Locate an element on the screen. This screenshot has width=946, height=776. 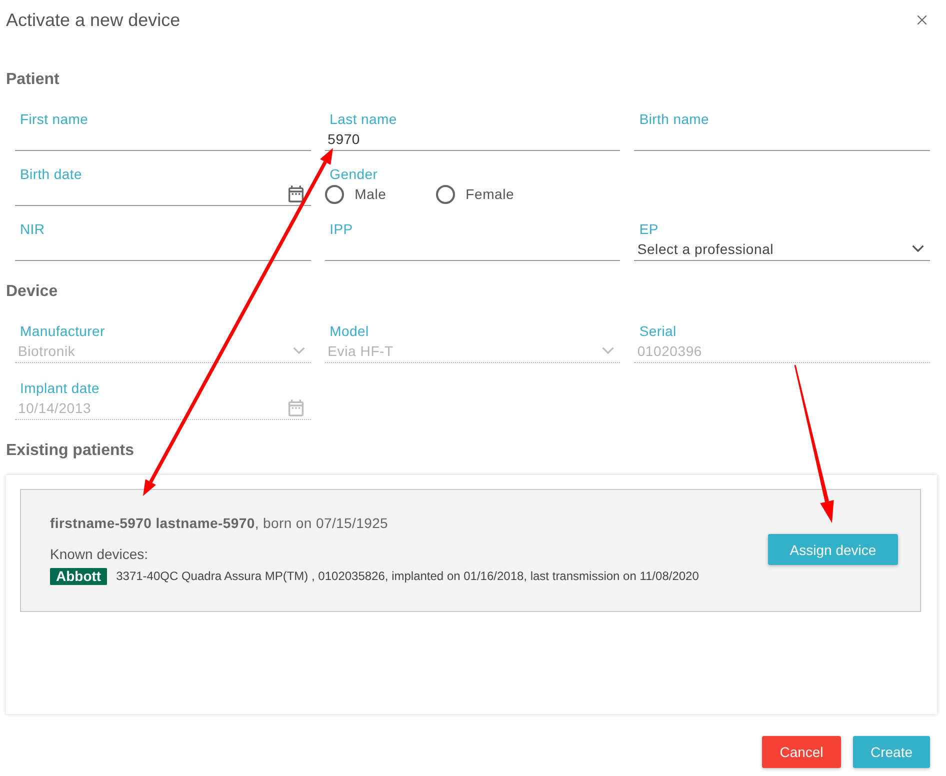
field-label: Manufacturer is located at coordinates (62, 331).